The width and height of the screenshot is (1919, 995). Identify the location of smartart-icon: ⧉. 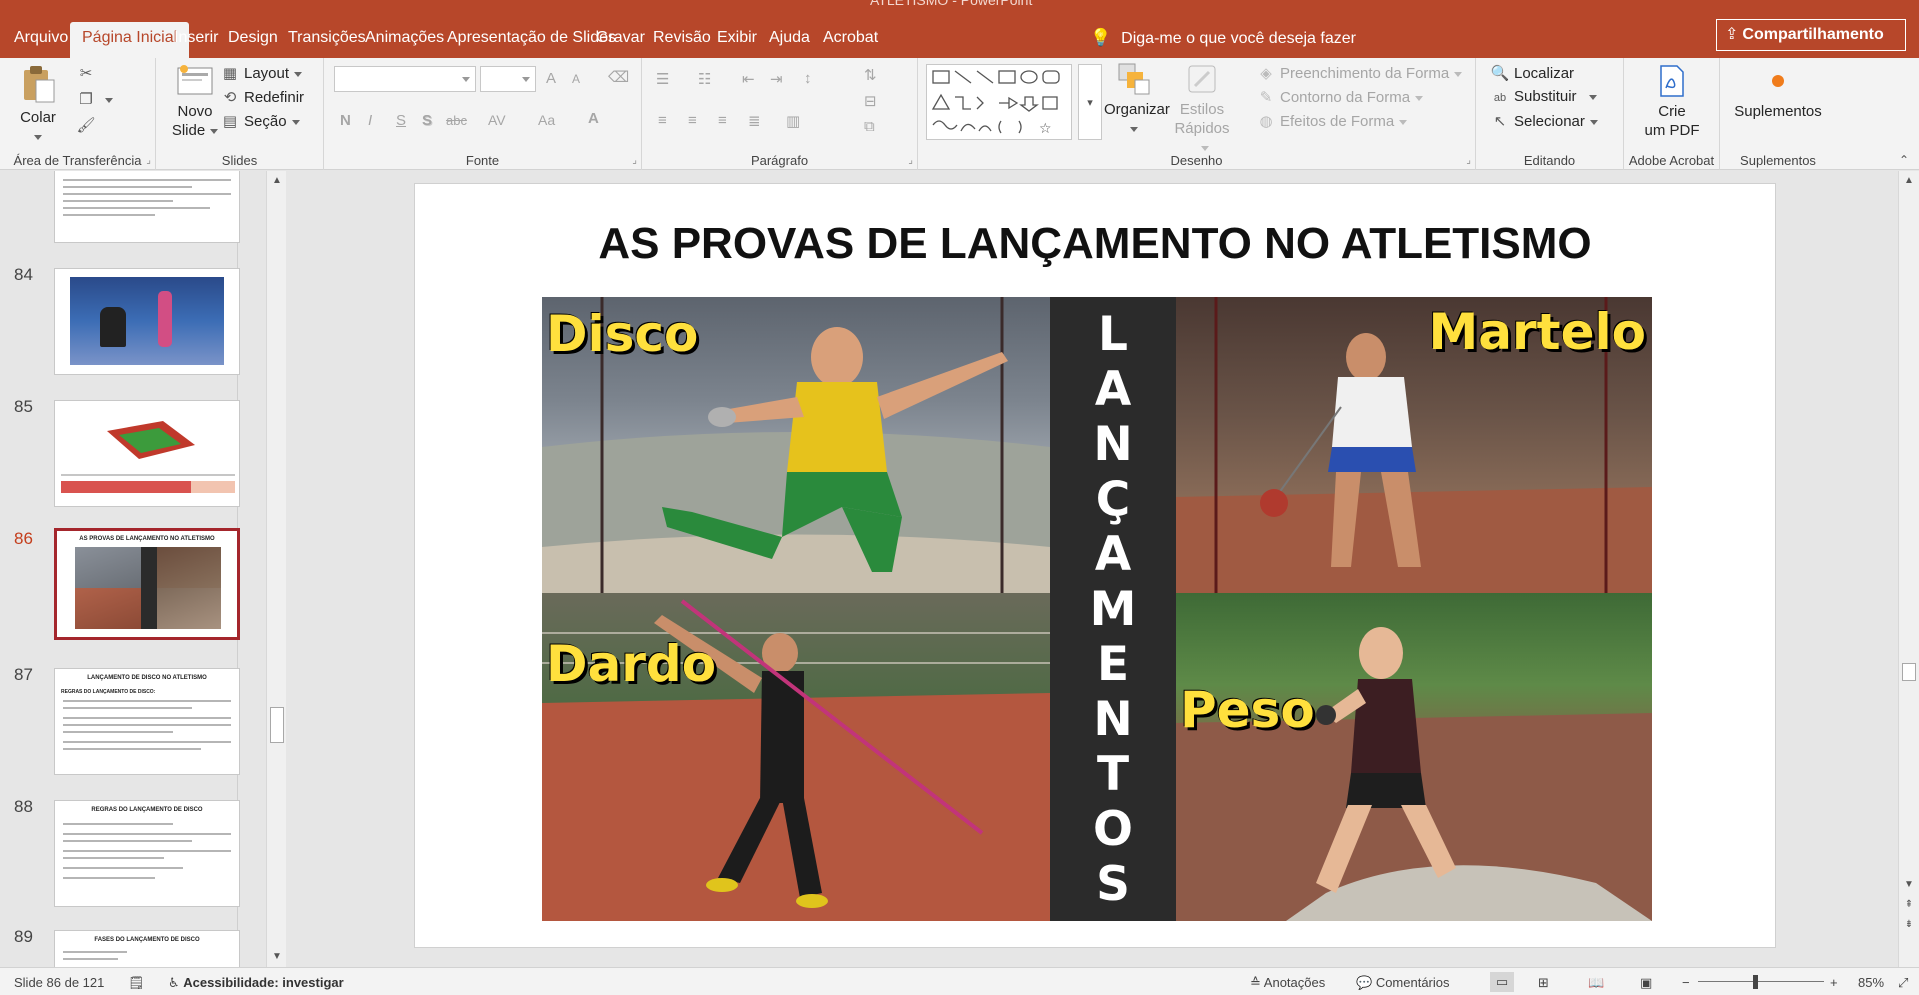
(869, 126).